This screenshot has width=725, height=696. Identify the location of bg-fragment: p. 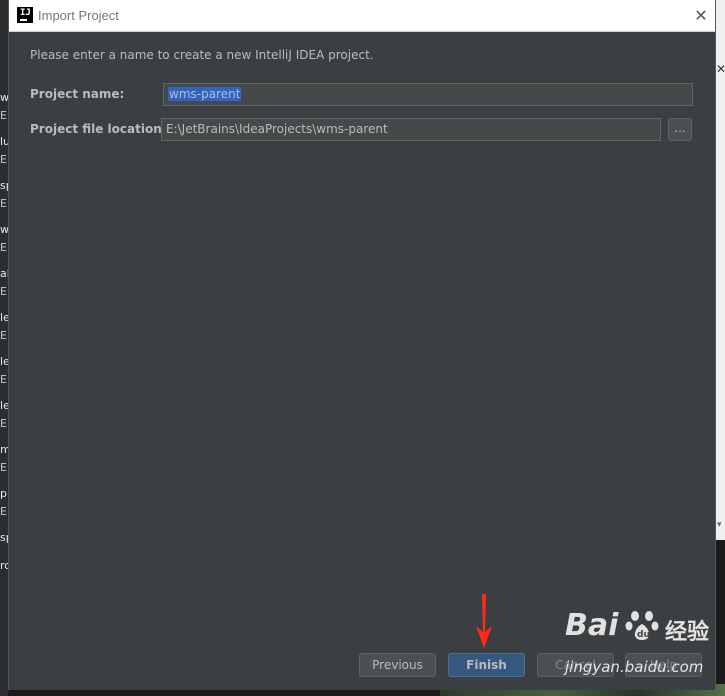
(3, 493).